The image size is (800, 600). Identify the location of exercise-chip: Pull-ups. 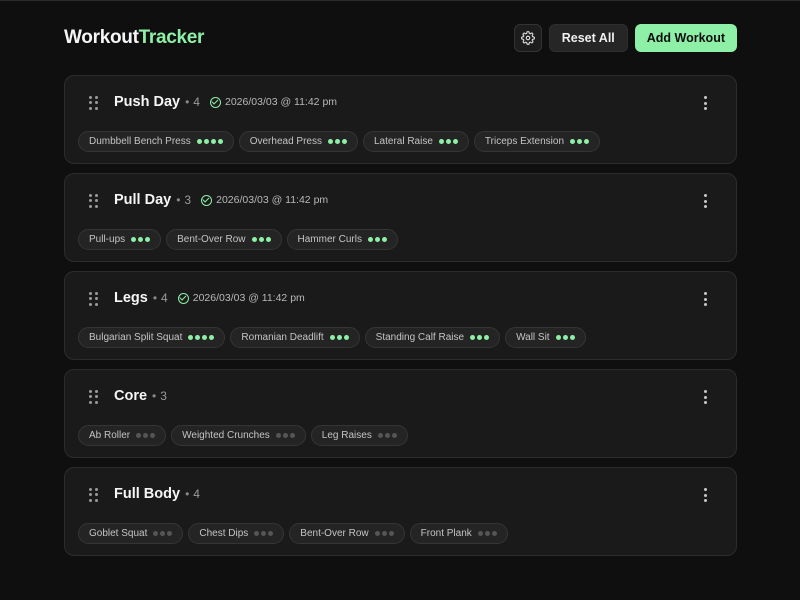
(120, 239).